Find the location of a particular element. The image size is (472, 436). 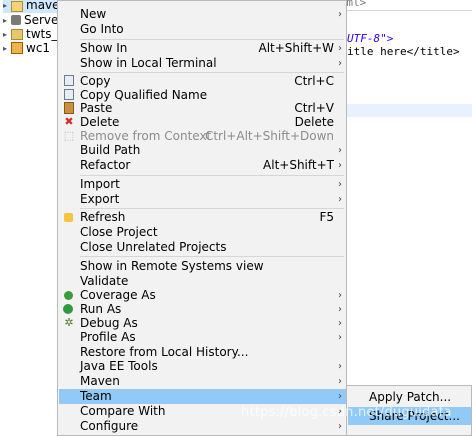

menu-item-refactor: Refactor Alt+Shift+T › is located at coordinates (202, 165).